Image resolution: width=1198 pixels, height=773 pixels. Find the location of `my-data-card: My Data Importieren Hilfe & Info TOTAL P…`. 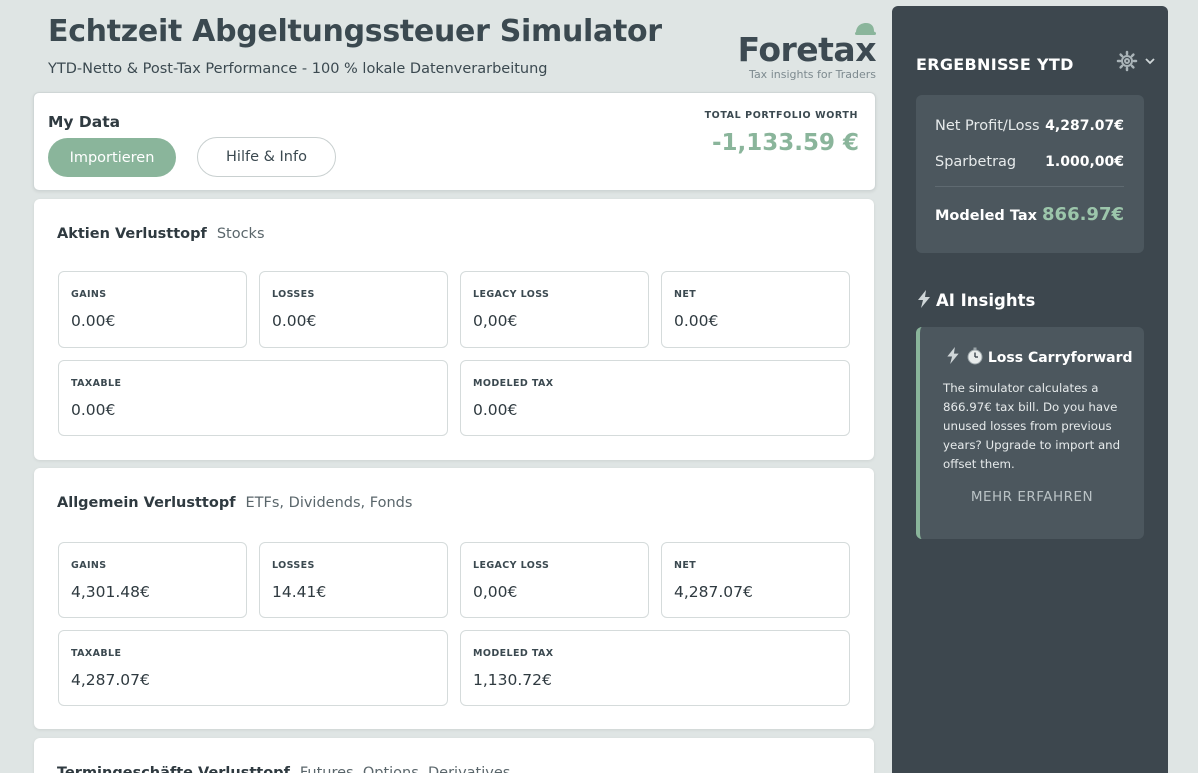

my-data-card: My Data Importieren Hilfe & Info TOTAL P… is located at coordinates (454, 141).